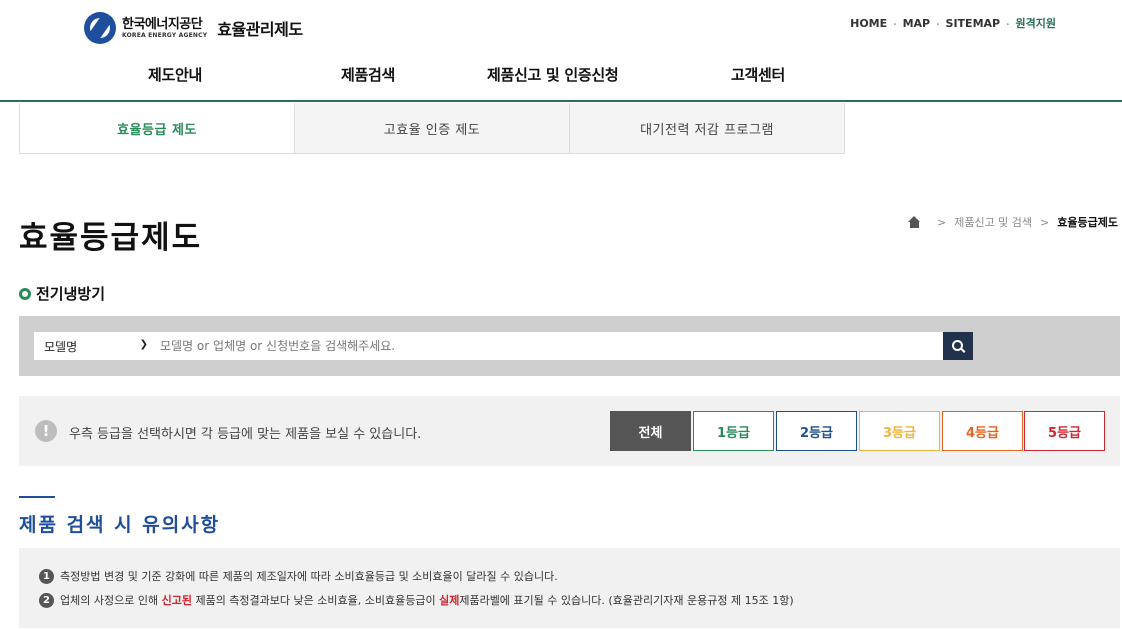 This screenshot has width=1122, height=629. Describe the element at coordinates (899, 431) in the screenshot. I see `grade-3-button: 3등급` at that location.